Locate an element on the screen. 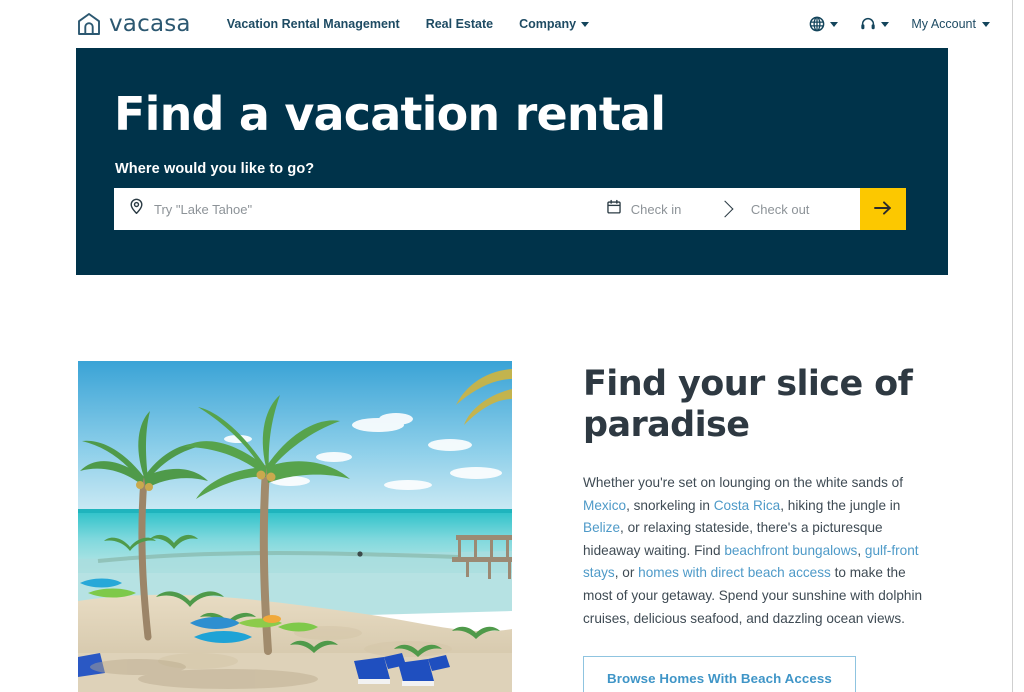  section-title: Find your slice of paradise is located at coordinates (748, 404).